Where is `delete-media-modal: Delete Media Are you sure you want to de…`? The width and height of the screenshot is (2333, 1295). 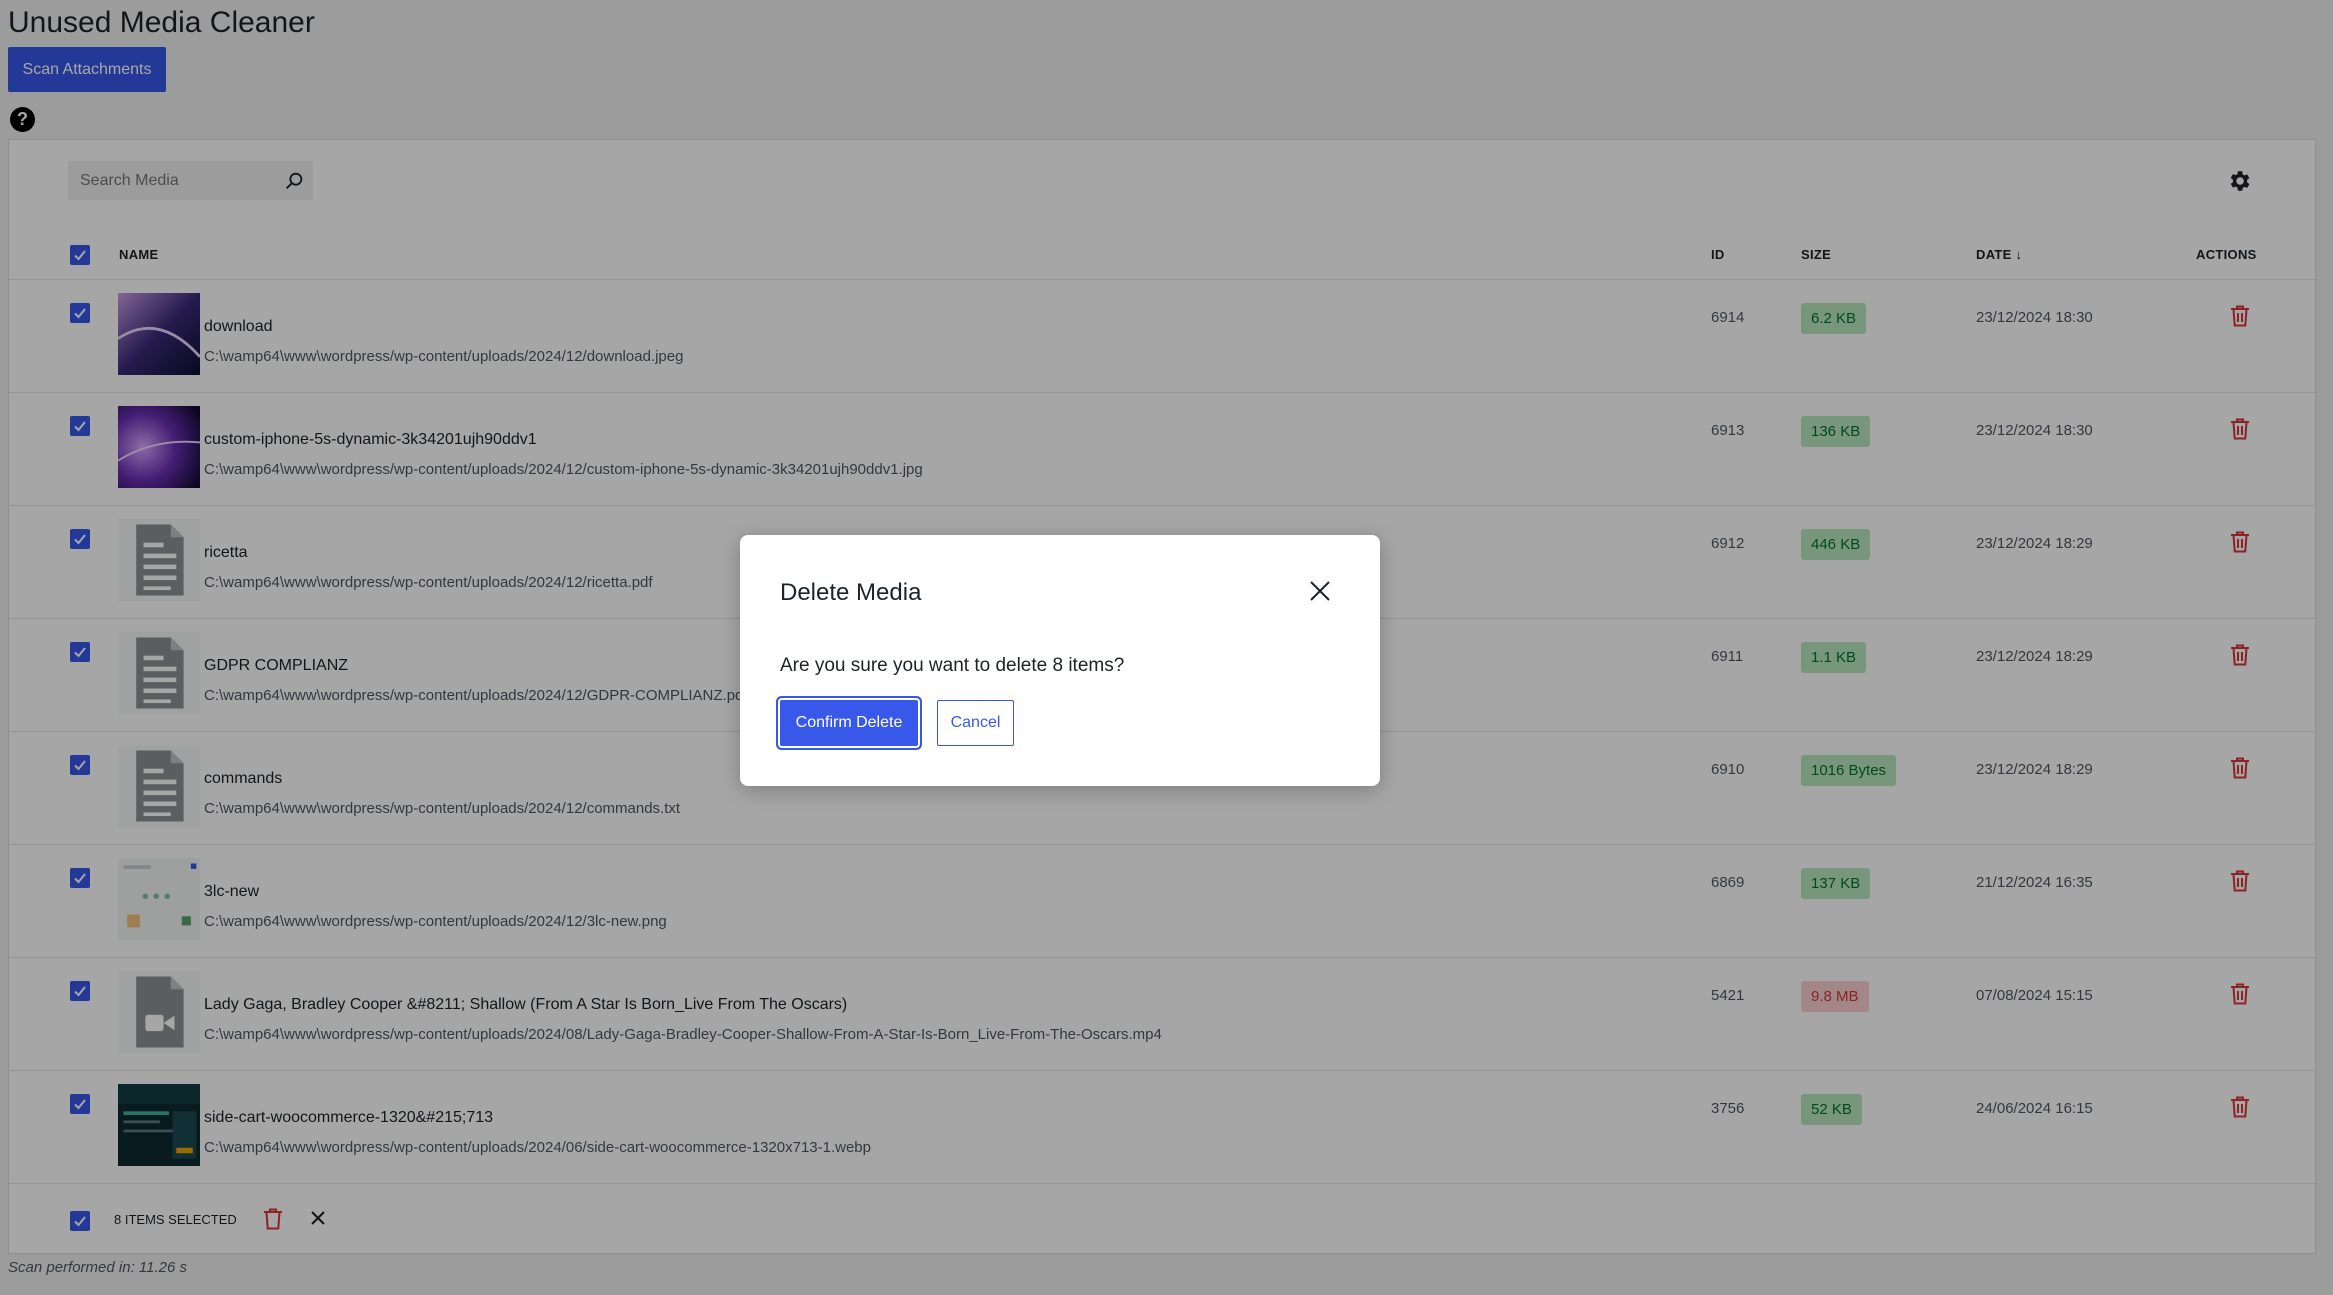
delete-media-modal: Delete Media Are you sure you want to de… is located at coordinates (1060, 660).